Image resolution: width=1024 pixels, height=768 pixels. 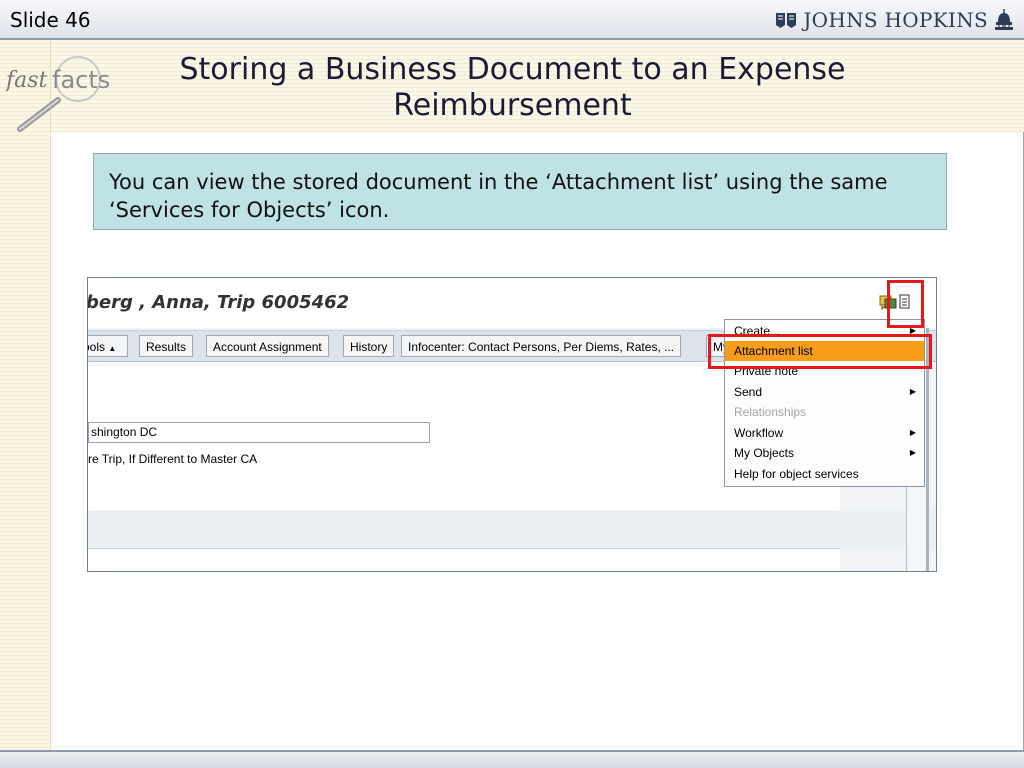 What do you see at coordinates (60, 95) in the screenshot?
I see `fast-facts-logo: fast facts` at bounding box center [60, 95].